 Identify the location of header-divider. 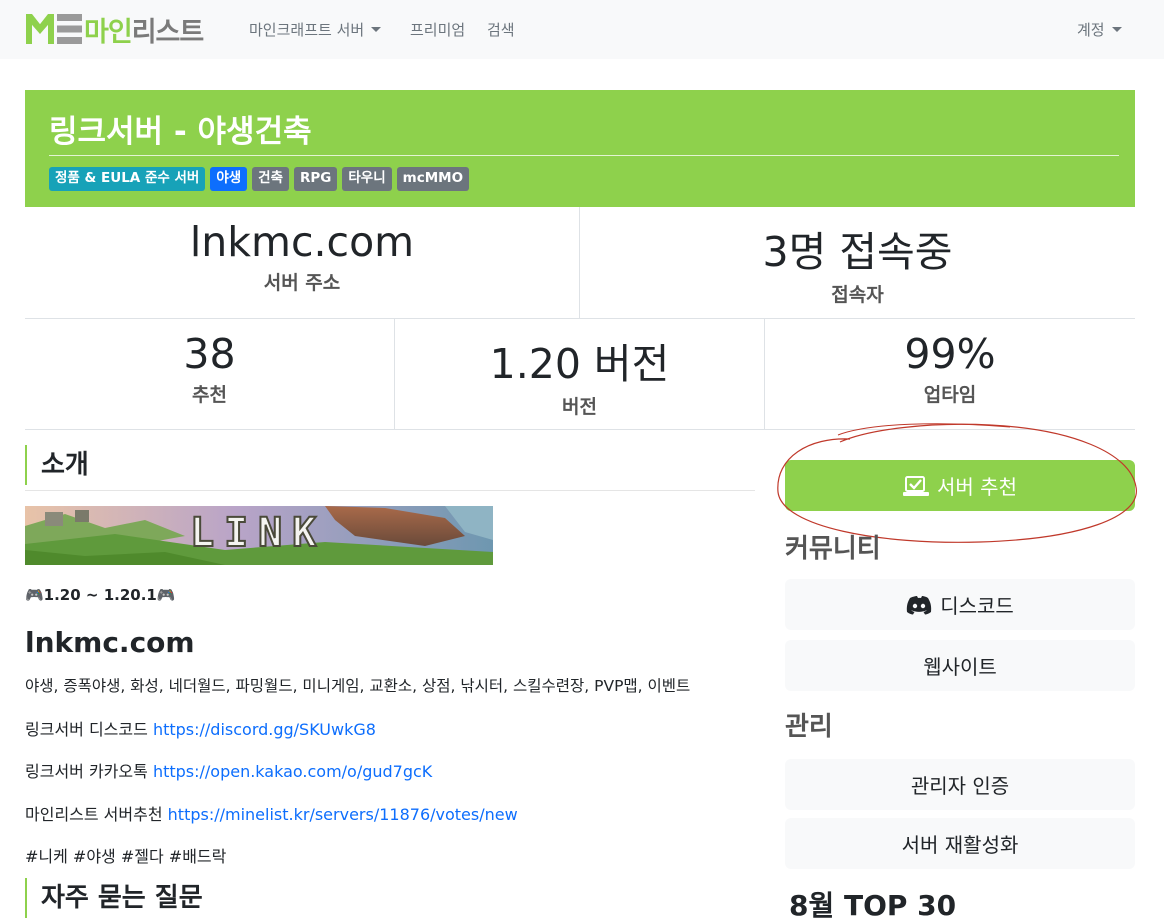
(584, 155).